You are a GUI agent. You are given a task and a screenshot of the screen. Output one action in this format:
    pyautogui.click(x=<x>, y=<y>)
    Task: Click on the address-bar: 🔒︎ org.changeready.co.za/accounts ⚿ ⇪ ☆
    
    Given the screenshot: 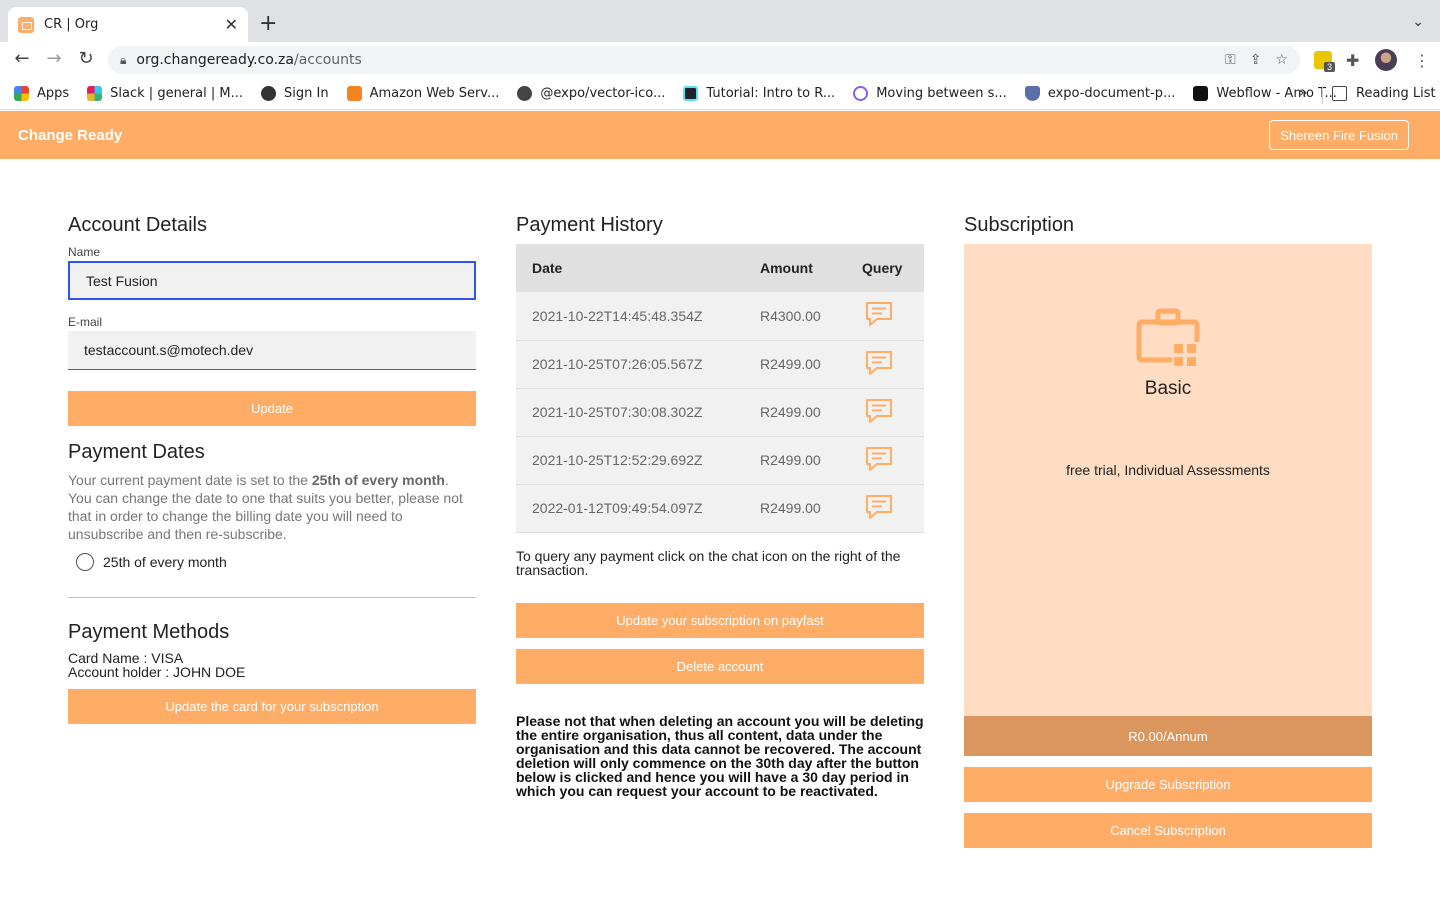 What is the action you would take?
    pyautogui.click(x=704, y=60)
    